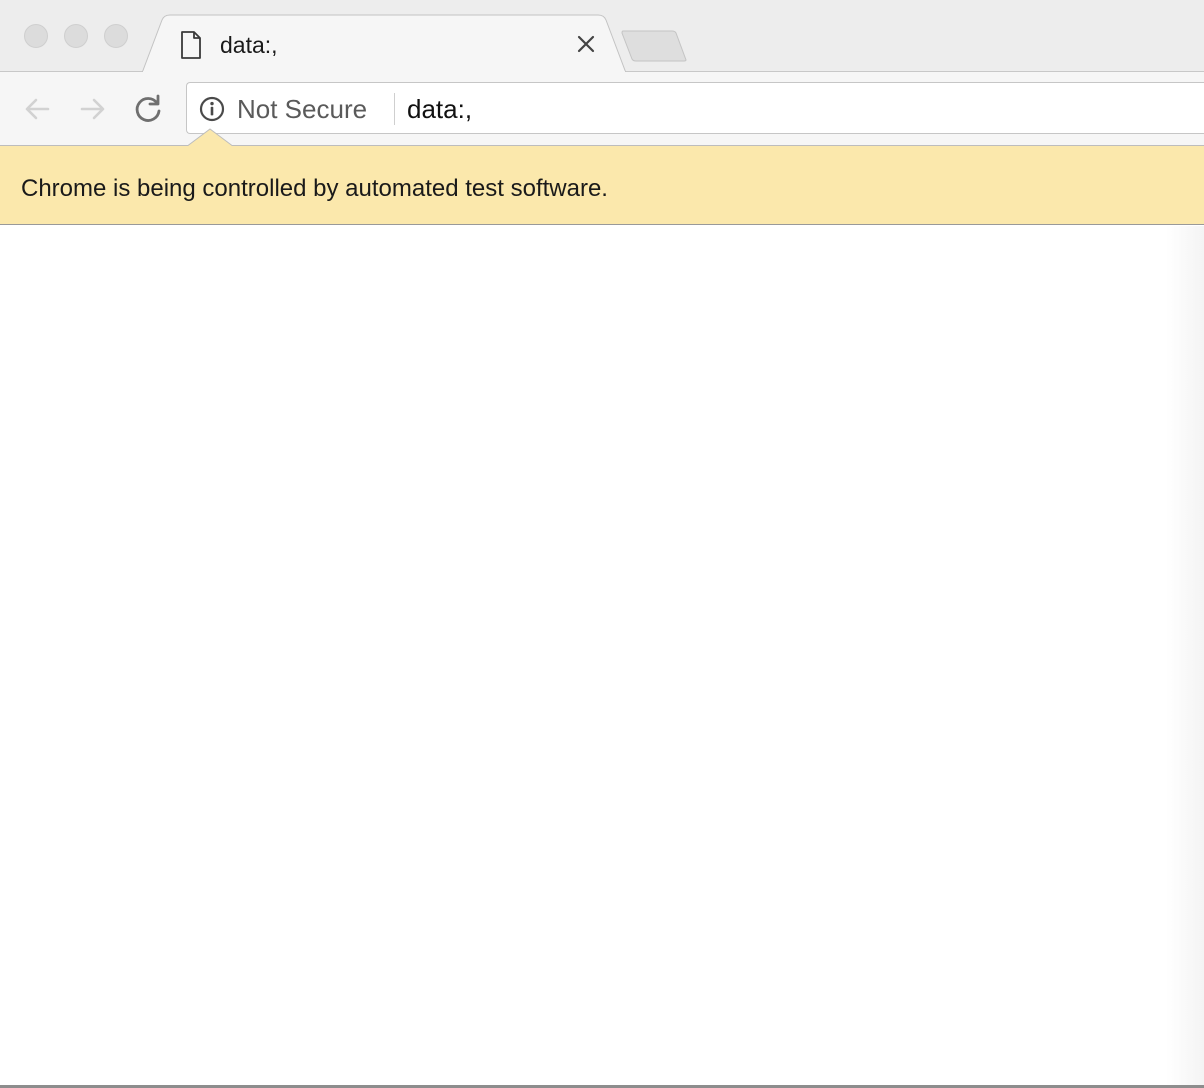 This screenshot has height=1088, width=1204. What do you see at coordinates (116, 36) in the screenshot?
I see `window-zoom-button` at bounding box center [116, 36].